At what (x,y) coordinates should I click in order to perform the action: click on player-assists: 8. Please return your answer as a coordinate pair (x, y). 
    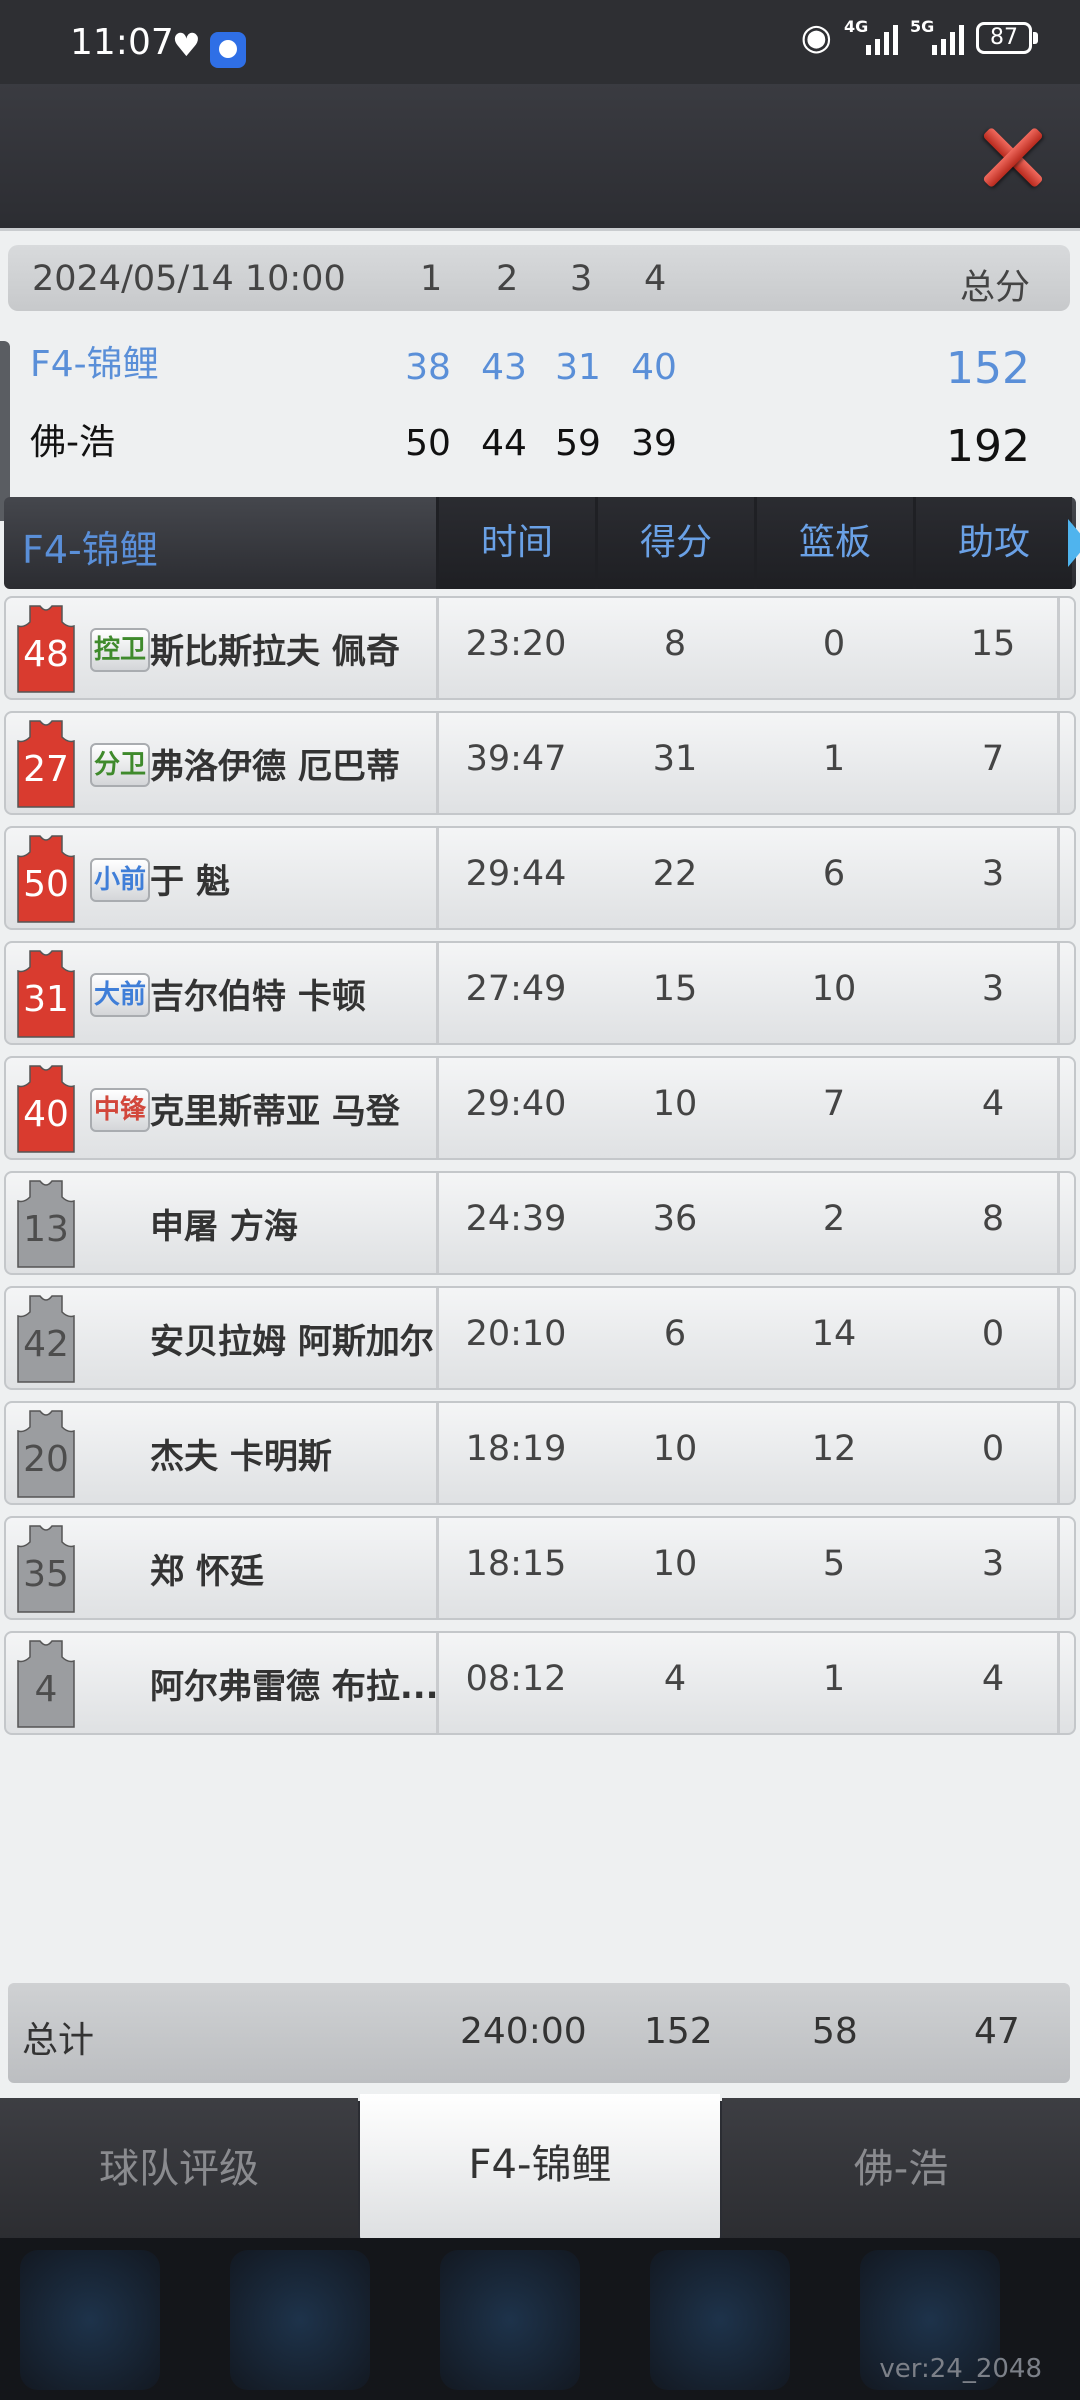
    Looking at the image, I should click on (993, 1219).